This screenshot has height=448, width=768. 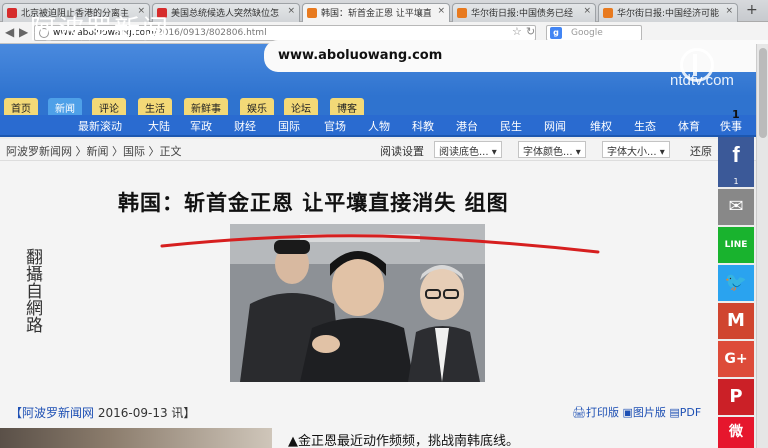 I want to click on top-nav-life: 生活, so click(x=155, y=106).